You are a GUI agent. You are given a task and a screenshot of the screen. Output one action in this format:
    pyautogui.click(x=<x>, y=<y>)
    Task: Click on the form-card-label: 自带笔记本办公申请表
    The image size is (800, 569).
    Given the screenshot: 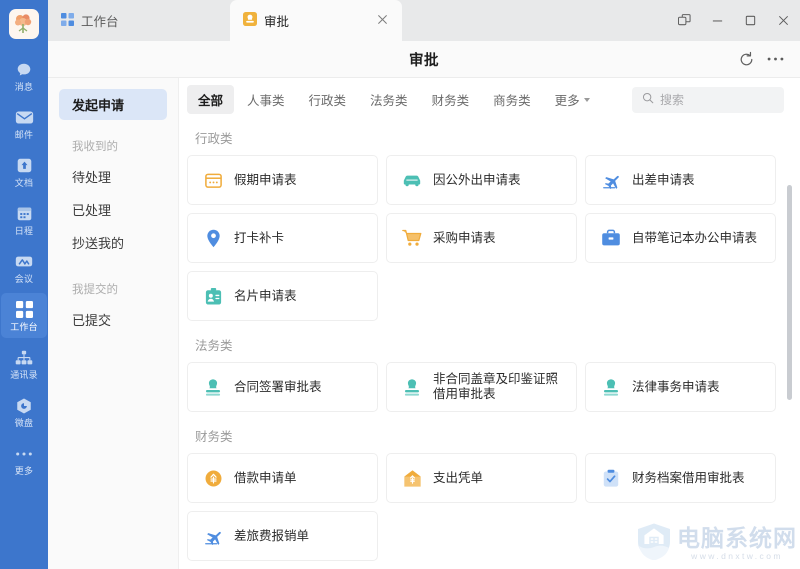 What is the action you would take?
    pyautogui.click(x=695, y=237)
    